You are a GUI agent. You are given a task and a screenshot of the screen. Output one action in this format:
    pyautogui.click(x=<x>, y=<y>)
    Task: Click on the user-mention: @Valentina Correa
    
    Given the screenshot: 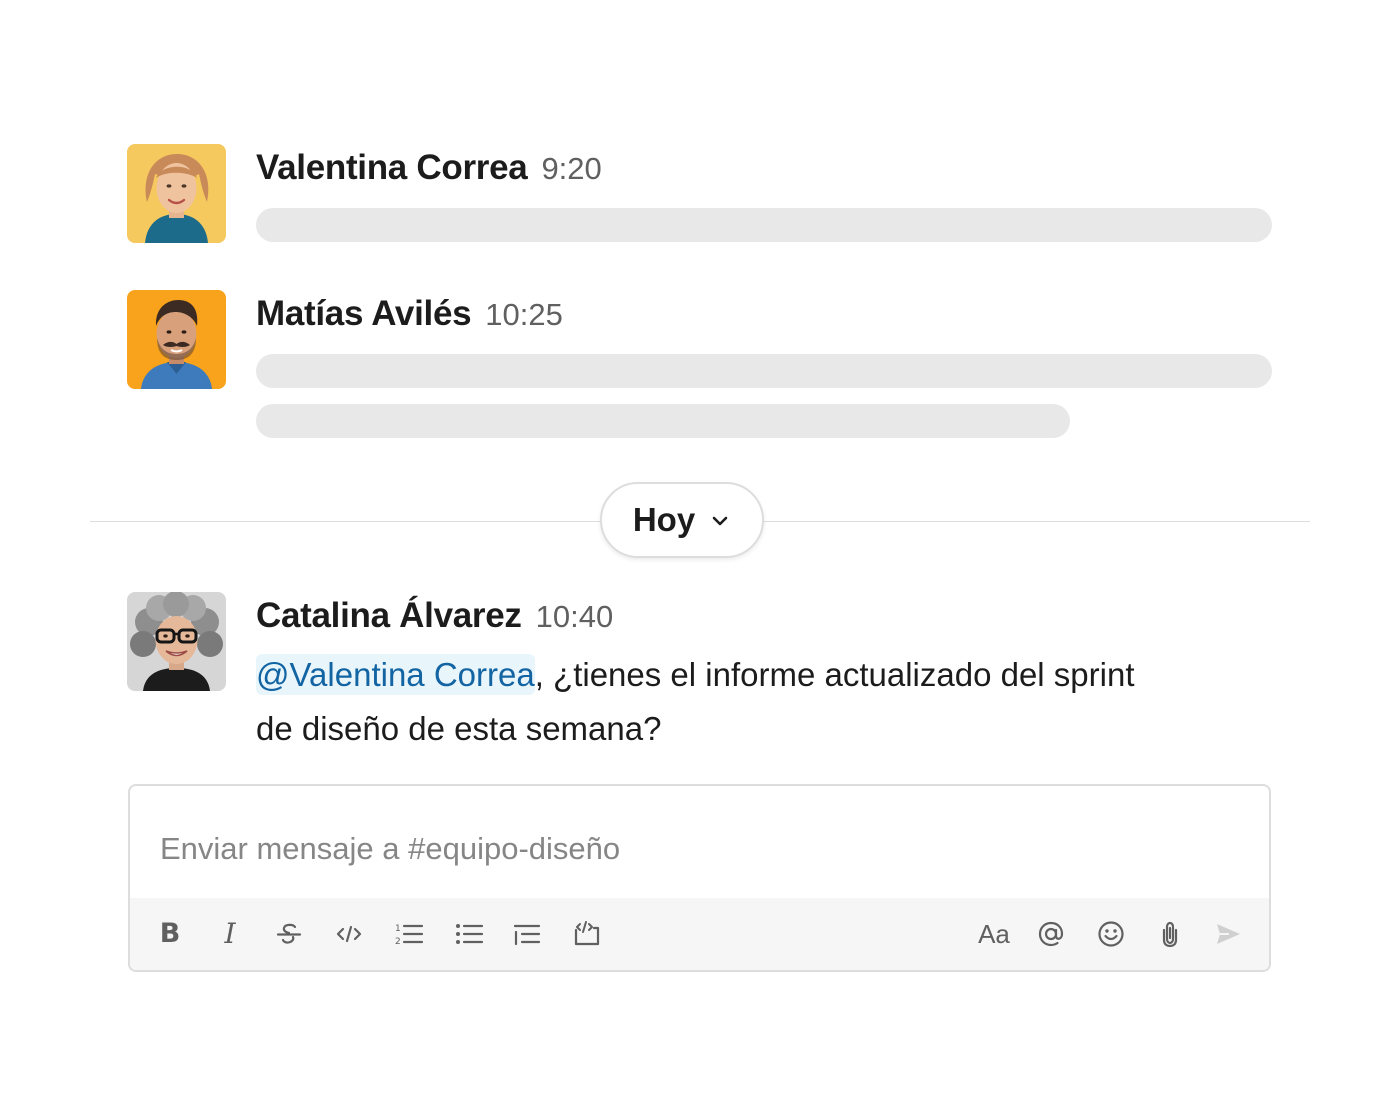 What is the action you would take?
    pyautogui.click(x=395, y=674)
    